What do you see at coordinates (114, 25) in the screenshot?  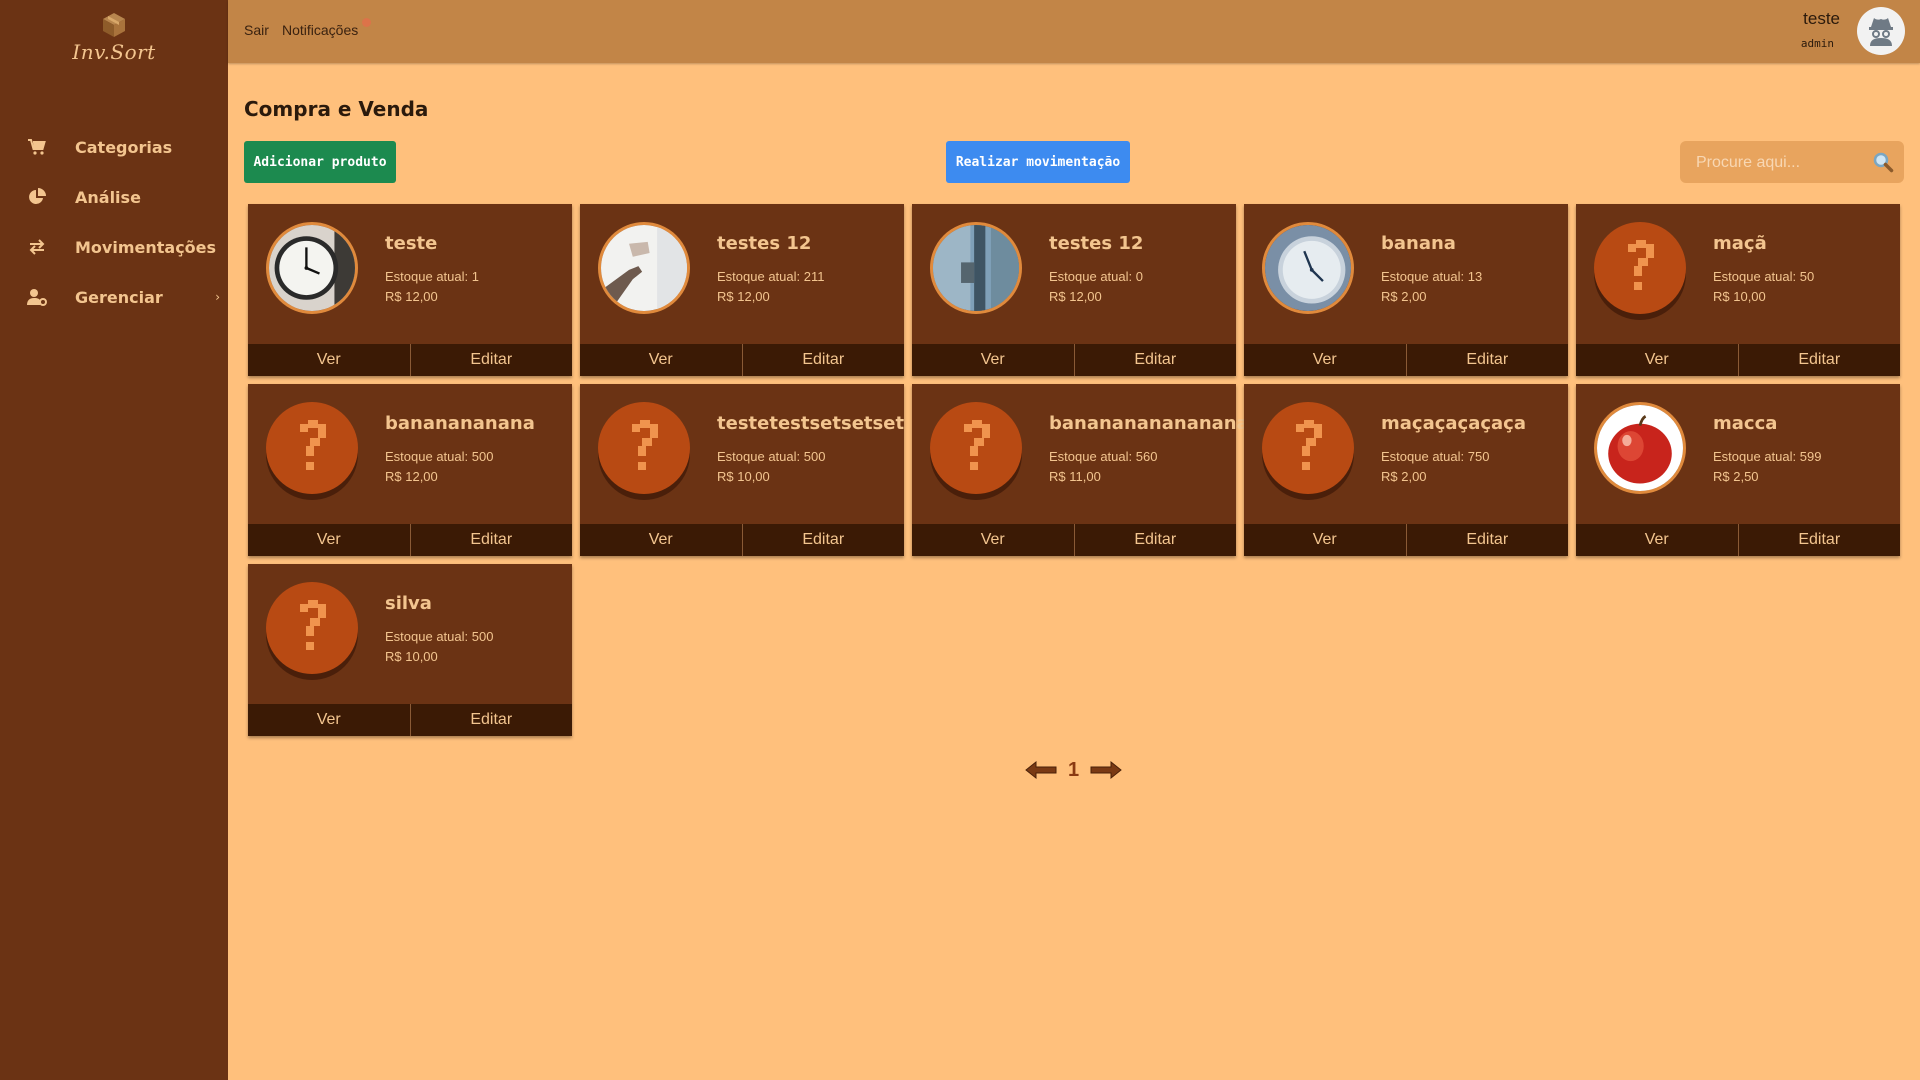 I see `box-logo-icon` at bounding box center [114, 25].